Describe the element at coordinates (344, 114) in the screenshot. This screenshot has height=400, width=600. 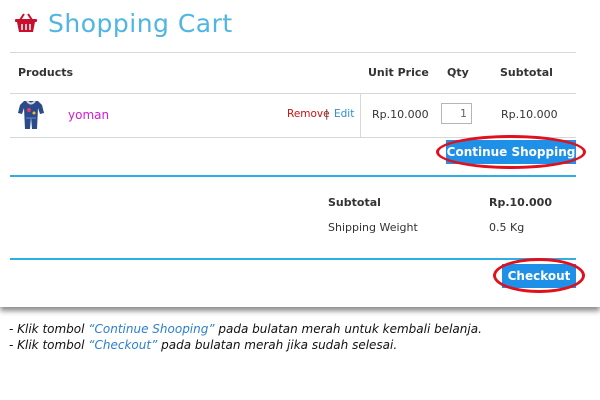
I see `edit-link: Edit` at that location.